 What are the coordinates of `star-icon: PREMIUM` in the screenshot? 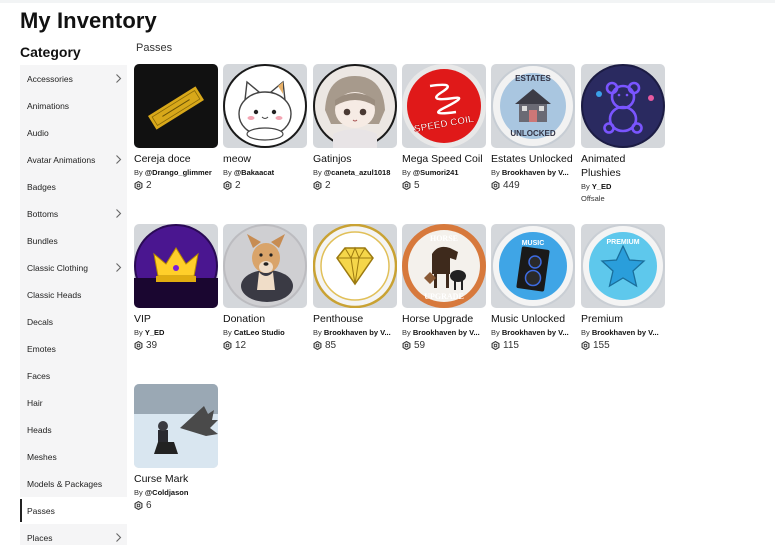 It's located at (623, 266).